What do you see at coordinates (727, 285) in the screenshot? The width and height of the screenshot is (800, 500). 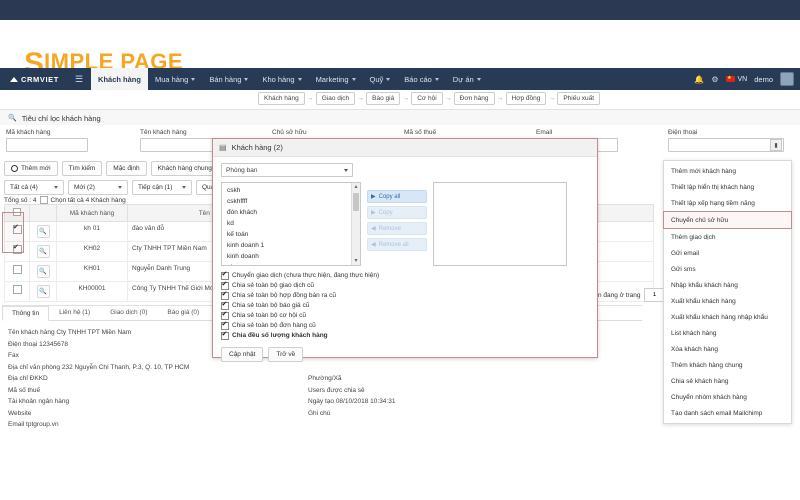 I see `menu-nhap-khau-khach-hang: Nhập khẩu khách hàng` at bounding box center [727, 285].